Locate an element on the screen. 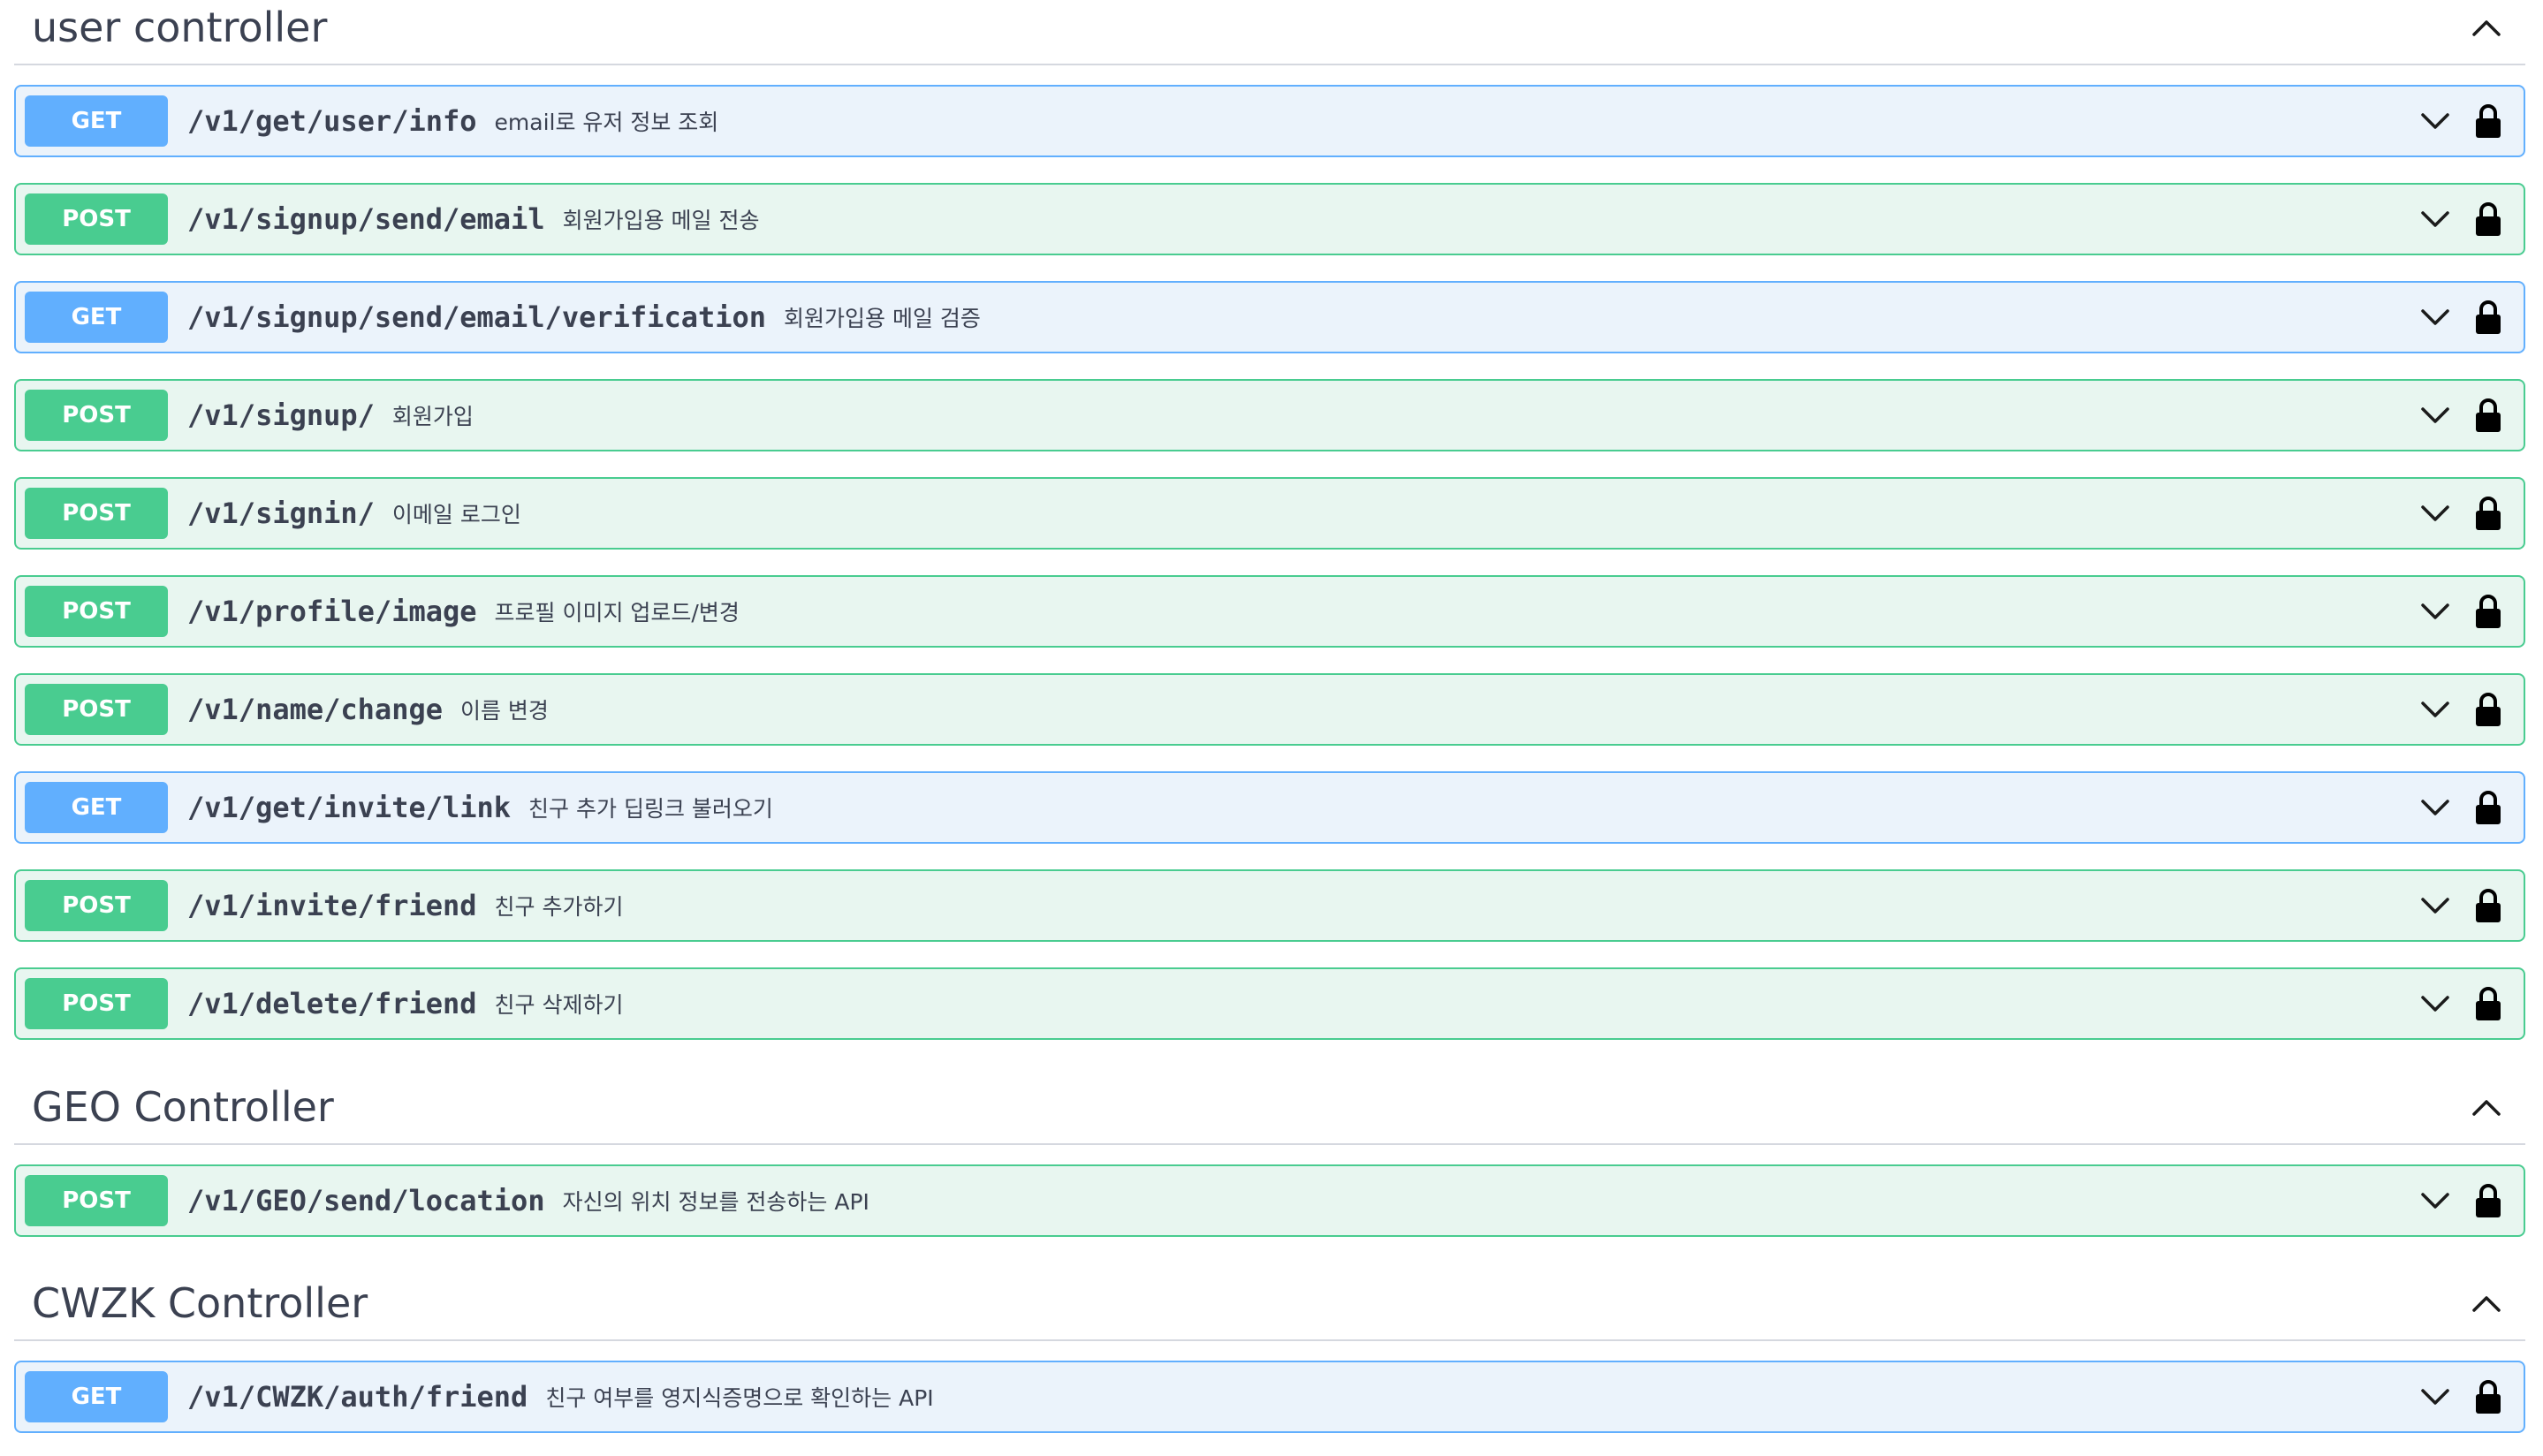 The width and height of the screenshot is (2543, 1456). operation-row: POST /v1/signup/send/email 회원가입용 메일 전송 is located at coordinates (1269, 219).